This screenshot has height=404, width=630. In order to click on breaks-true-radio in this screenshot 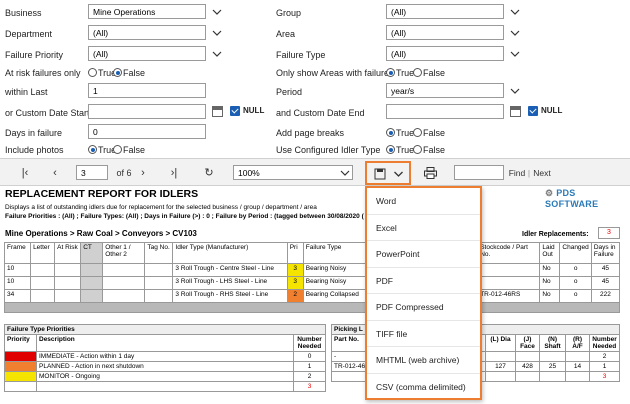, I will do `click(390, 132)`.